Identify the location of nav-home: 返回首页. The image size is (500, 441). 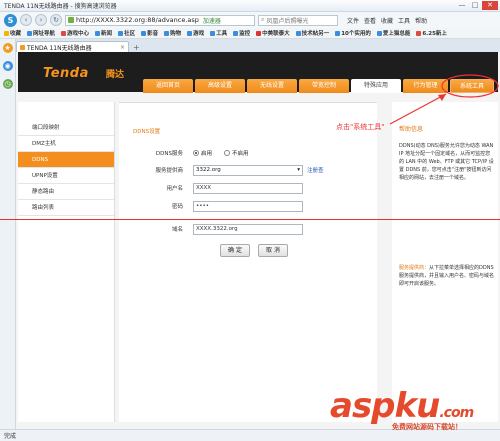
(168, 86).